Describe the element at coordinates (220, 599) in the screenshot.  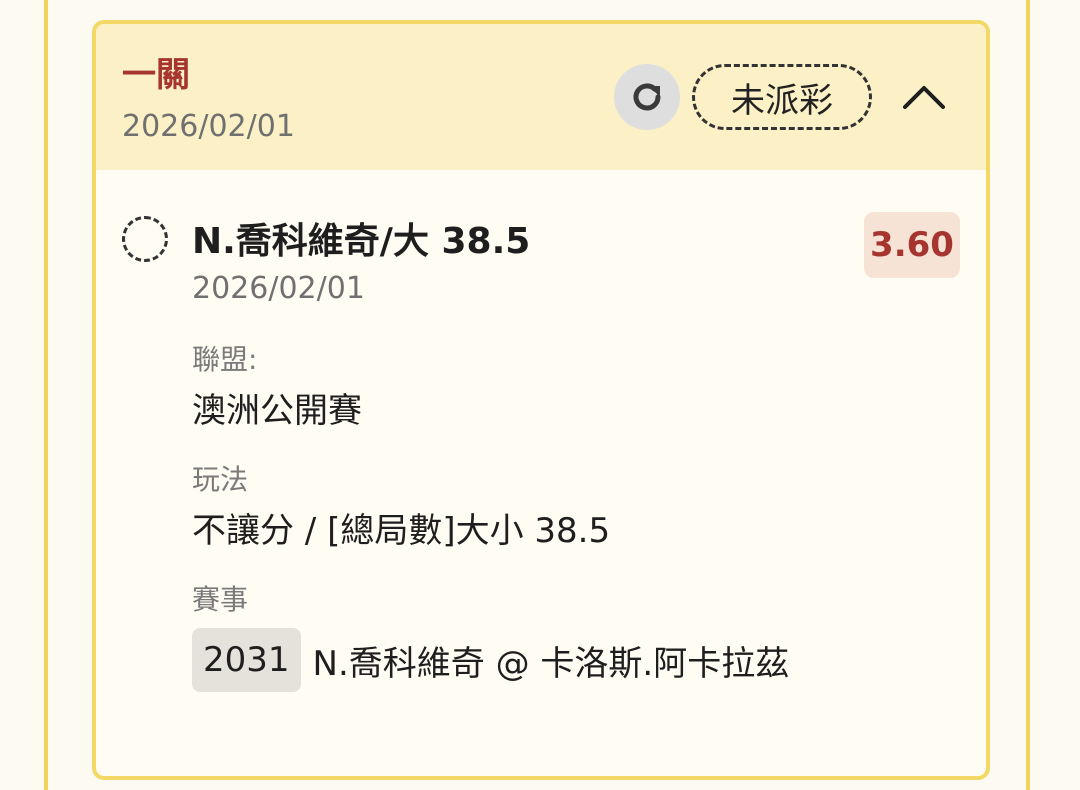
I see `event-label: 賽事` at that location.